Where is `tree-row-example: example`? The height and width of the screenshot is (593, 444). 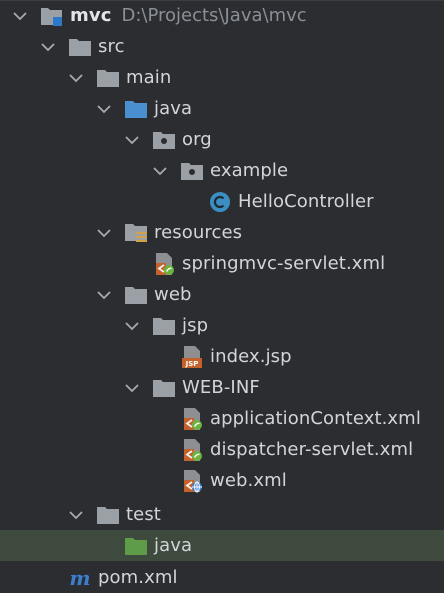
tree-row-example: example is located at coordinates (222, 170).